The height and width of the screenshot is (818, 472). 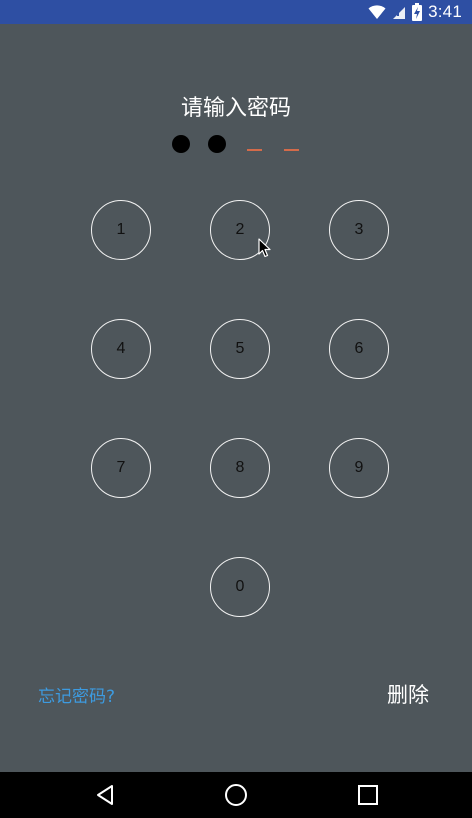 What do you see at coordinates (240, 468) in the screenshot?
I see `key-8: 8` at bounding box center [240, 468].